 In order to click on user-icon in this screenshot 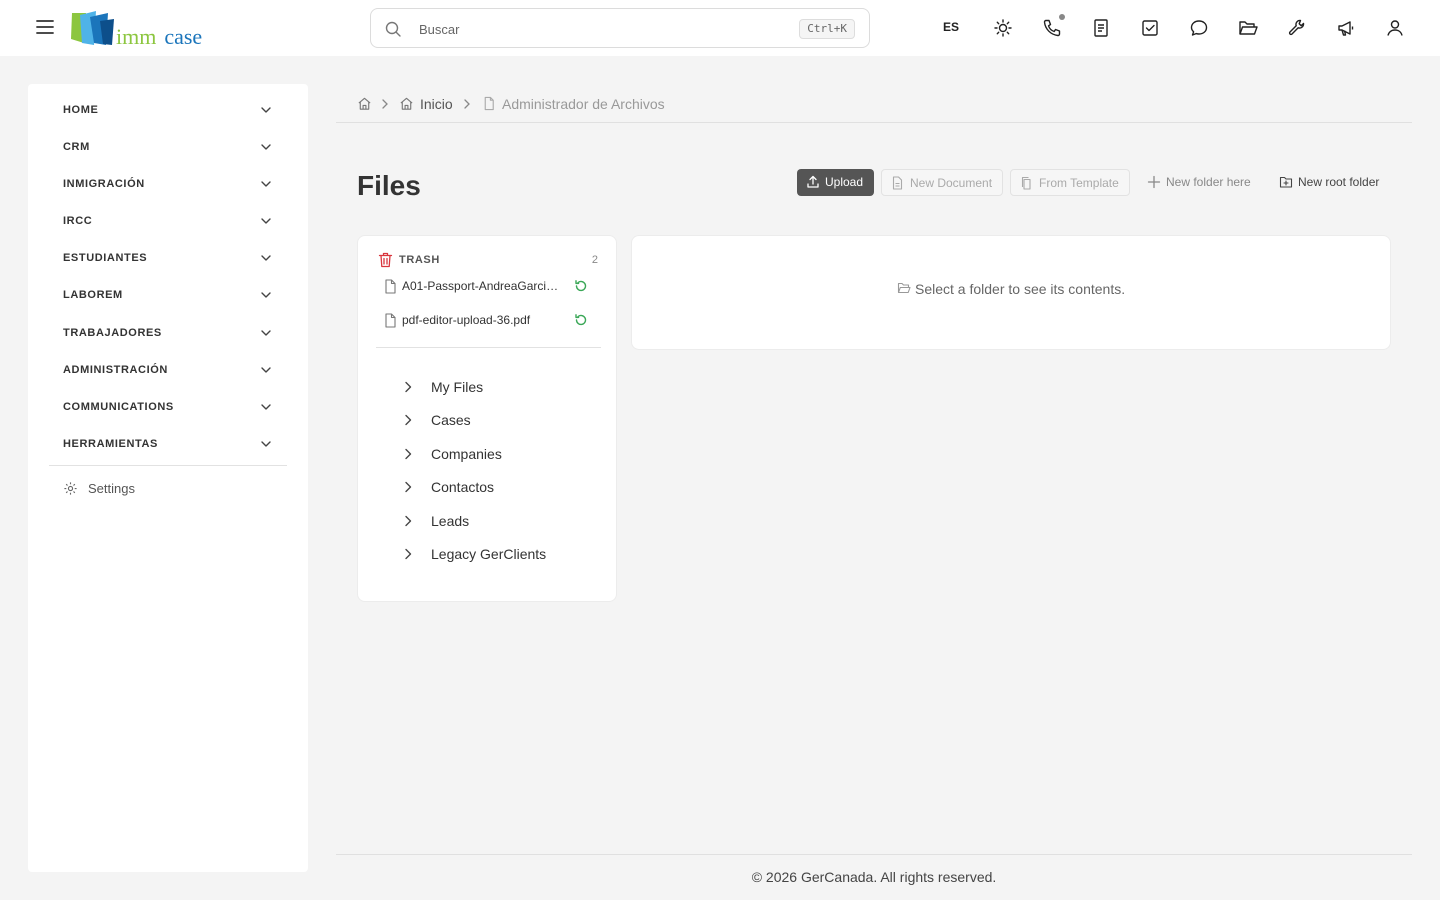, I will do `click(1395, 28)`.